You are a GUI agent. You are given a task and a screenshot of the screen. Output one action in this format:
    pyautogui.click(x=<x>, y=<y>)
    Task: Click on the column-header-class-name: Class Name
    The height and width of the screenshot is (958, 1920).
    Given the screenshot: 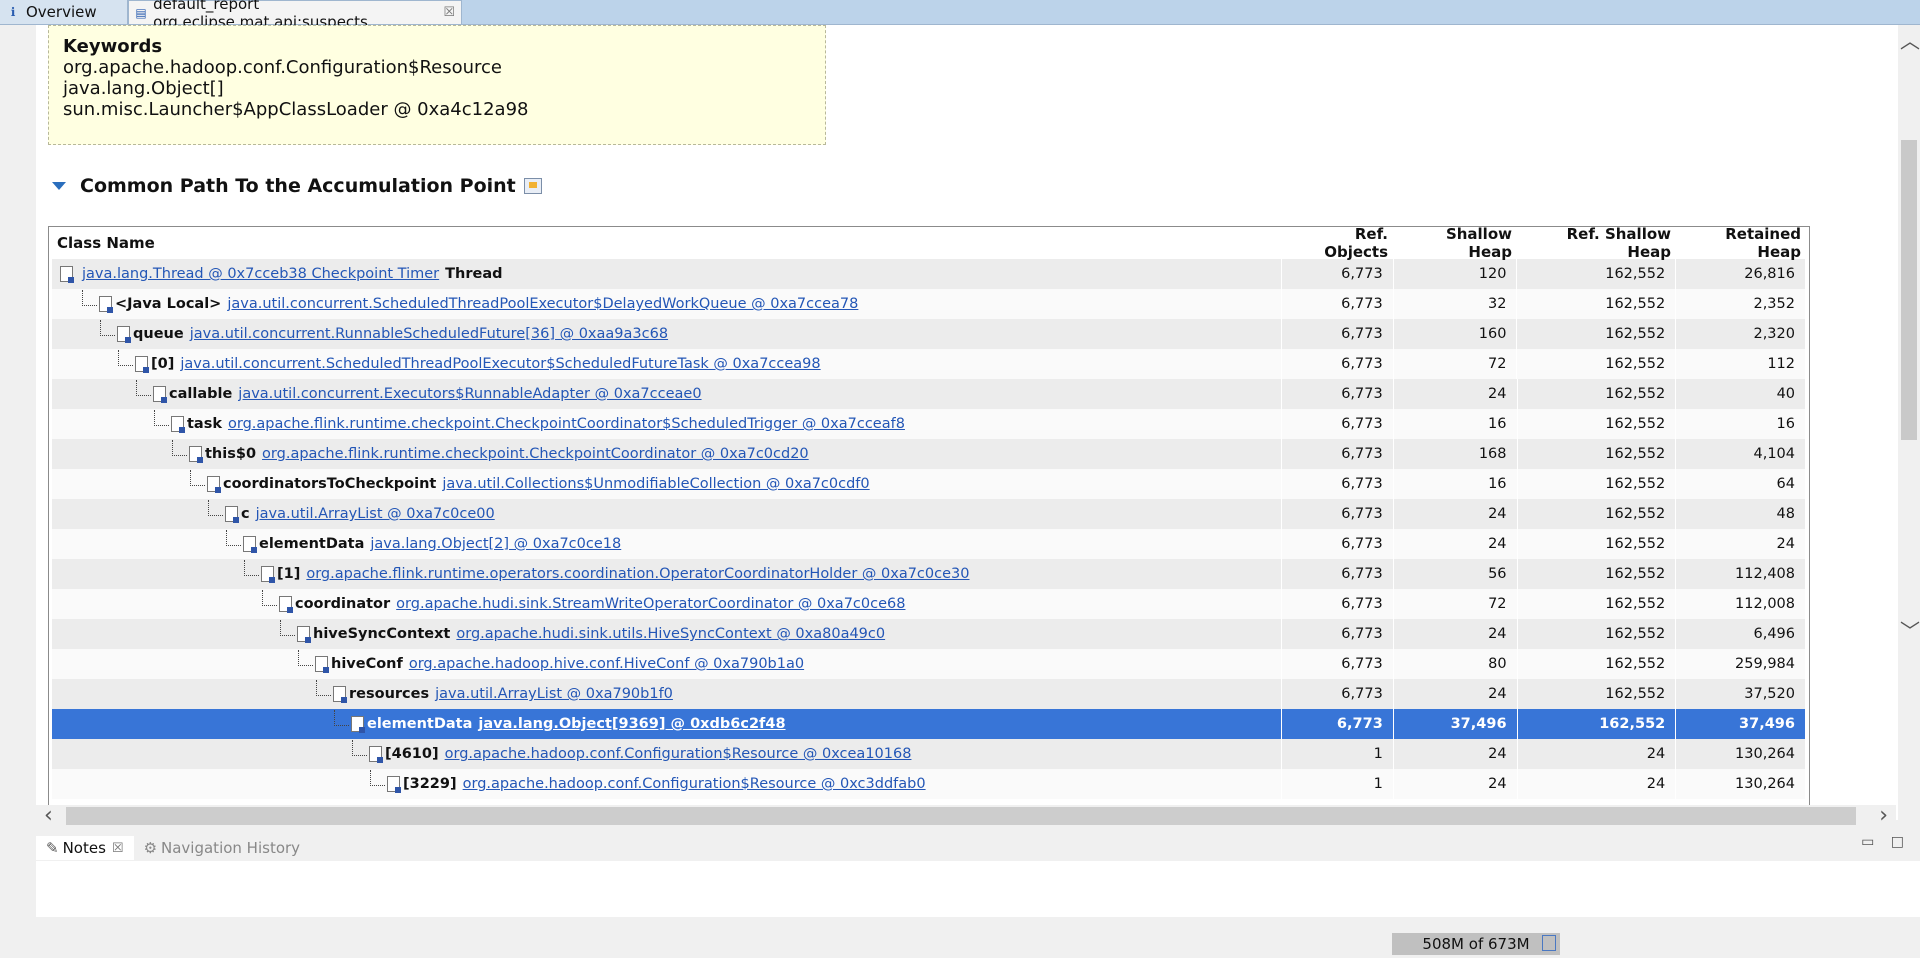 What is the action you would take?
    pyautogui.click(x=666, y=243)
    